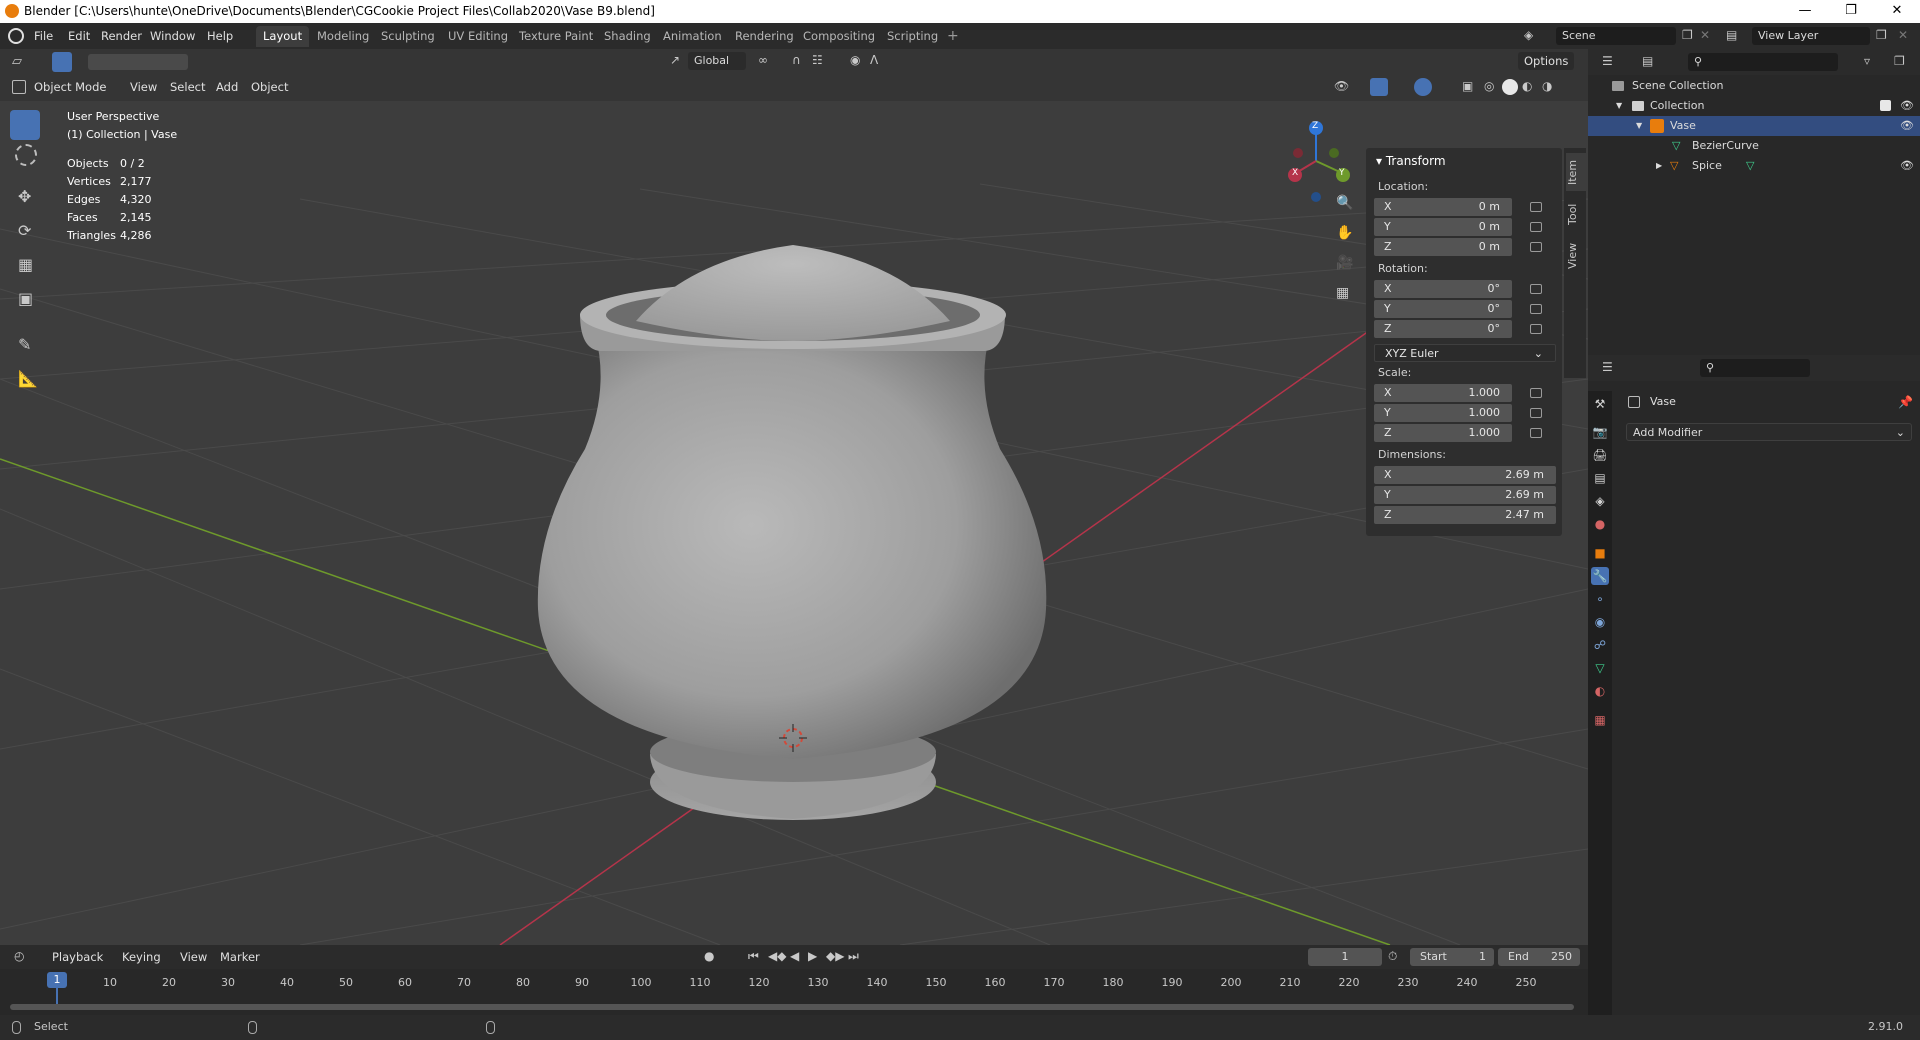  Describe the element at coordinates (240, 957) in the screenshot. I see `timeline-menu-marker: Marker` at that location.